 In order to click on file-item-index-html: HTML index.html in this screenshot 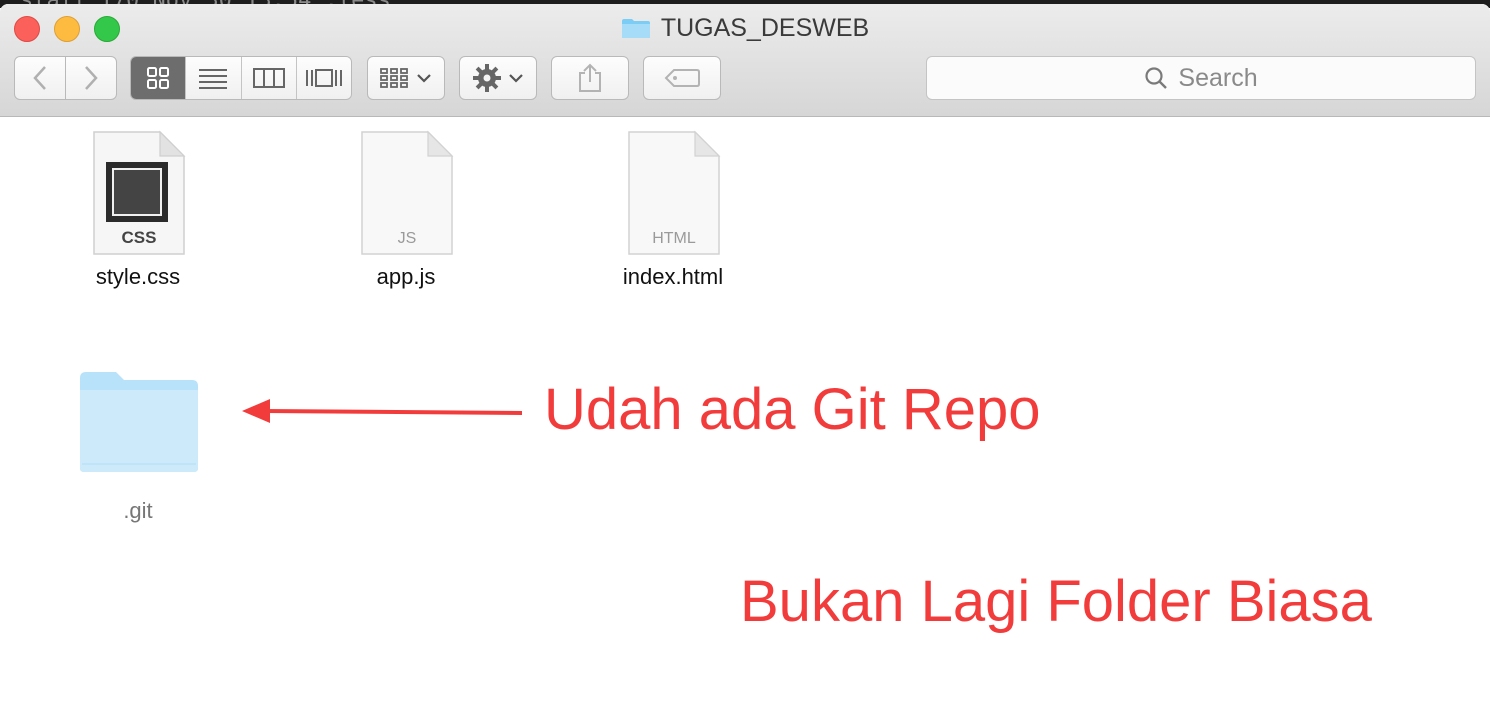, I will do `click(673, 210)`.